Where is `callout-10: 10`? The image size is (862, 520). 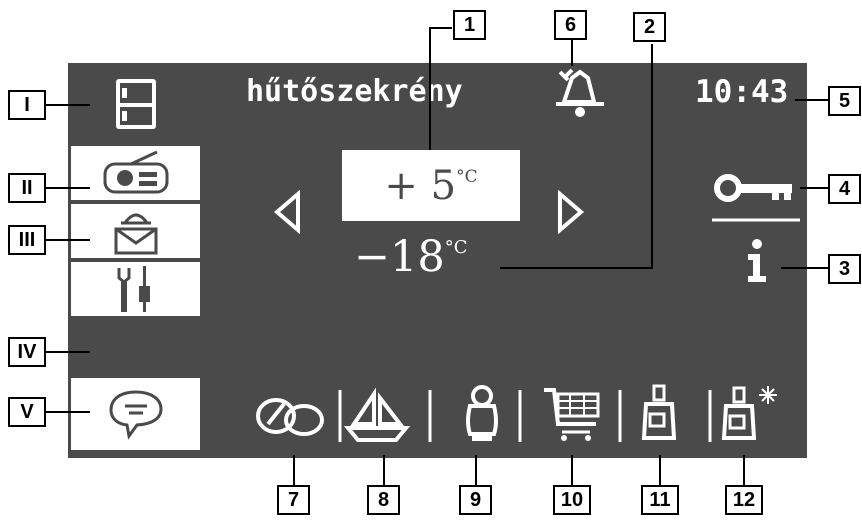 callout-10: 10 is located at coordinates (572, 500).